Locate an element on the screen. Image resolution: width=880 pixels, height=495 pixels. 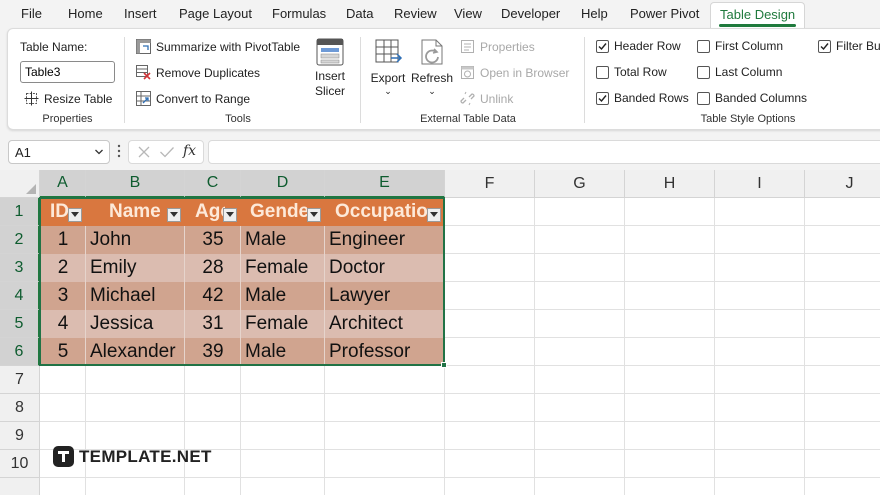
convert-to-range-label: Convert to Range is located at coordinates (203, 98).